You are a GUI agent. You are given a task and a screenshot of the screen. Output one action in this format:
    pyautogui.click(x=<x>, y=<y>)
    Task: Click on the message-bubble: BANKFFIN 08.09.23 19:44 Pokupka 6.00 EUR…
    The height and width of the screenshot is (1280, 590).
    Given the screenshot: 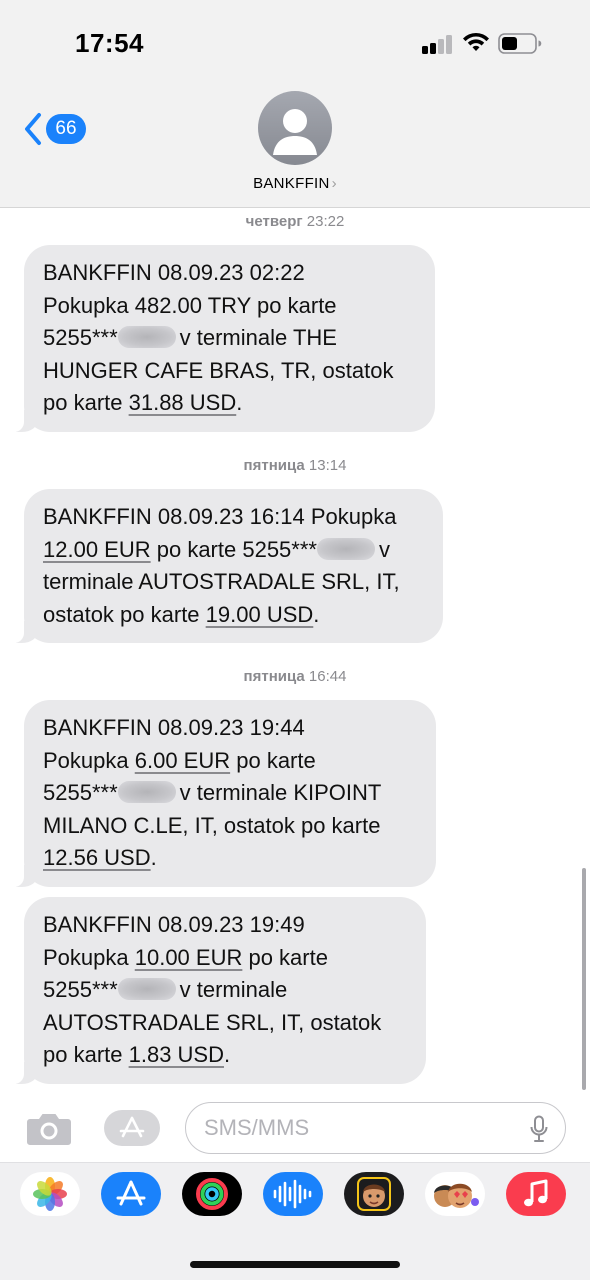 What is the action you would take?
    pyautogui.click(x=223, y=793)
    